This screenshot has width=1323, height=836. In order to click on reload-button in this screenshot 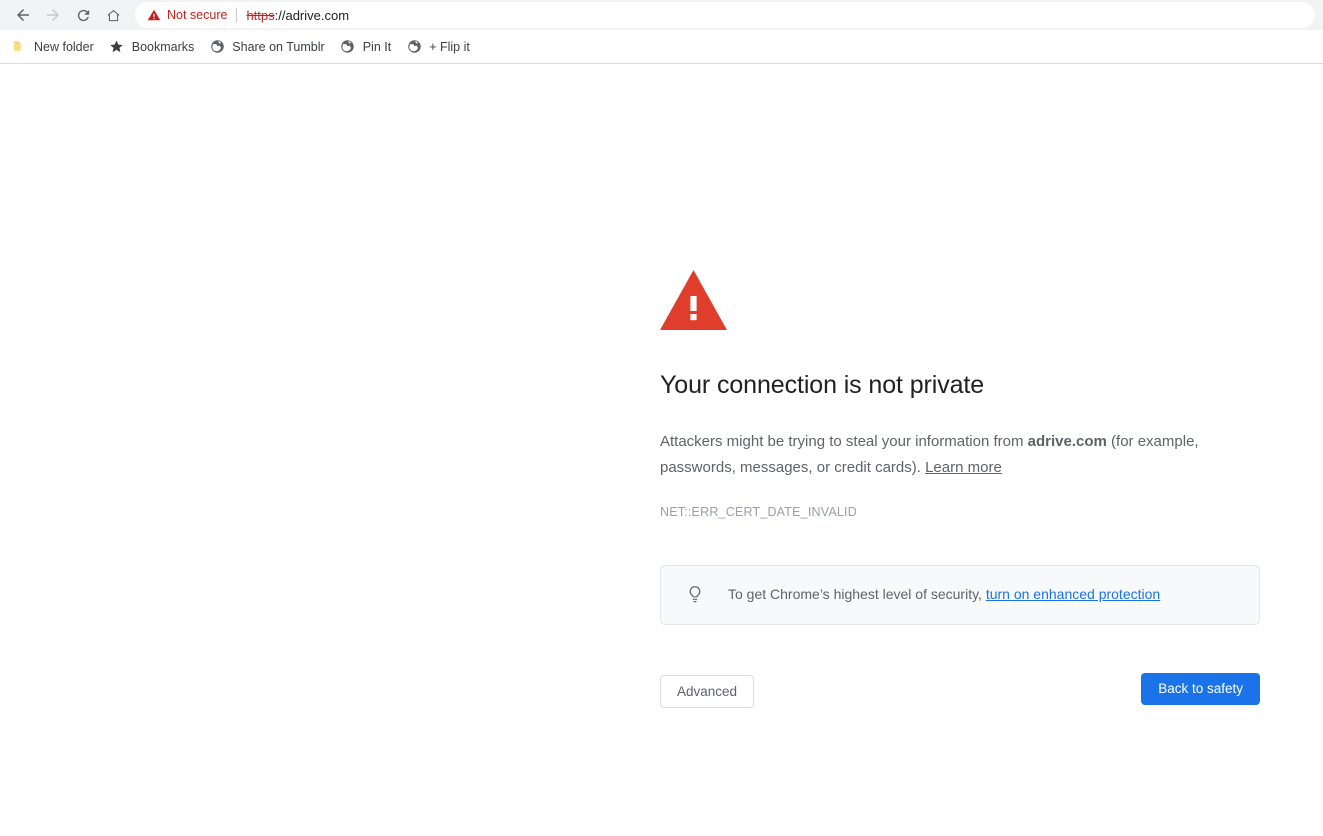, I will do `click(83, 15)`.